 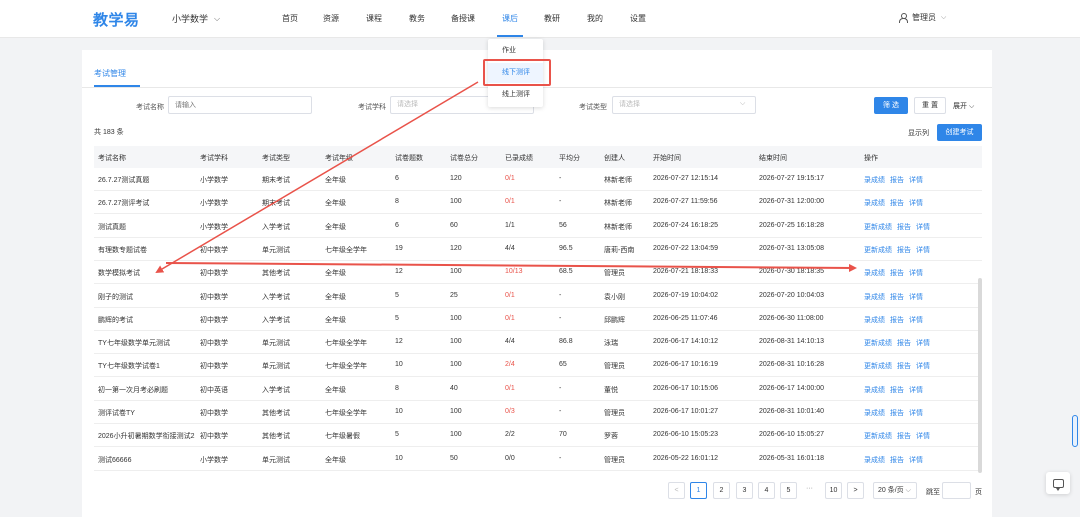 I want to click on nav-item-settings: 设置, so click(x=638, y=18).